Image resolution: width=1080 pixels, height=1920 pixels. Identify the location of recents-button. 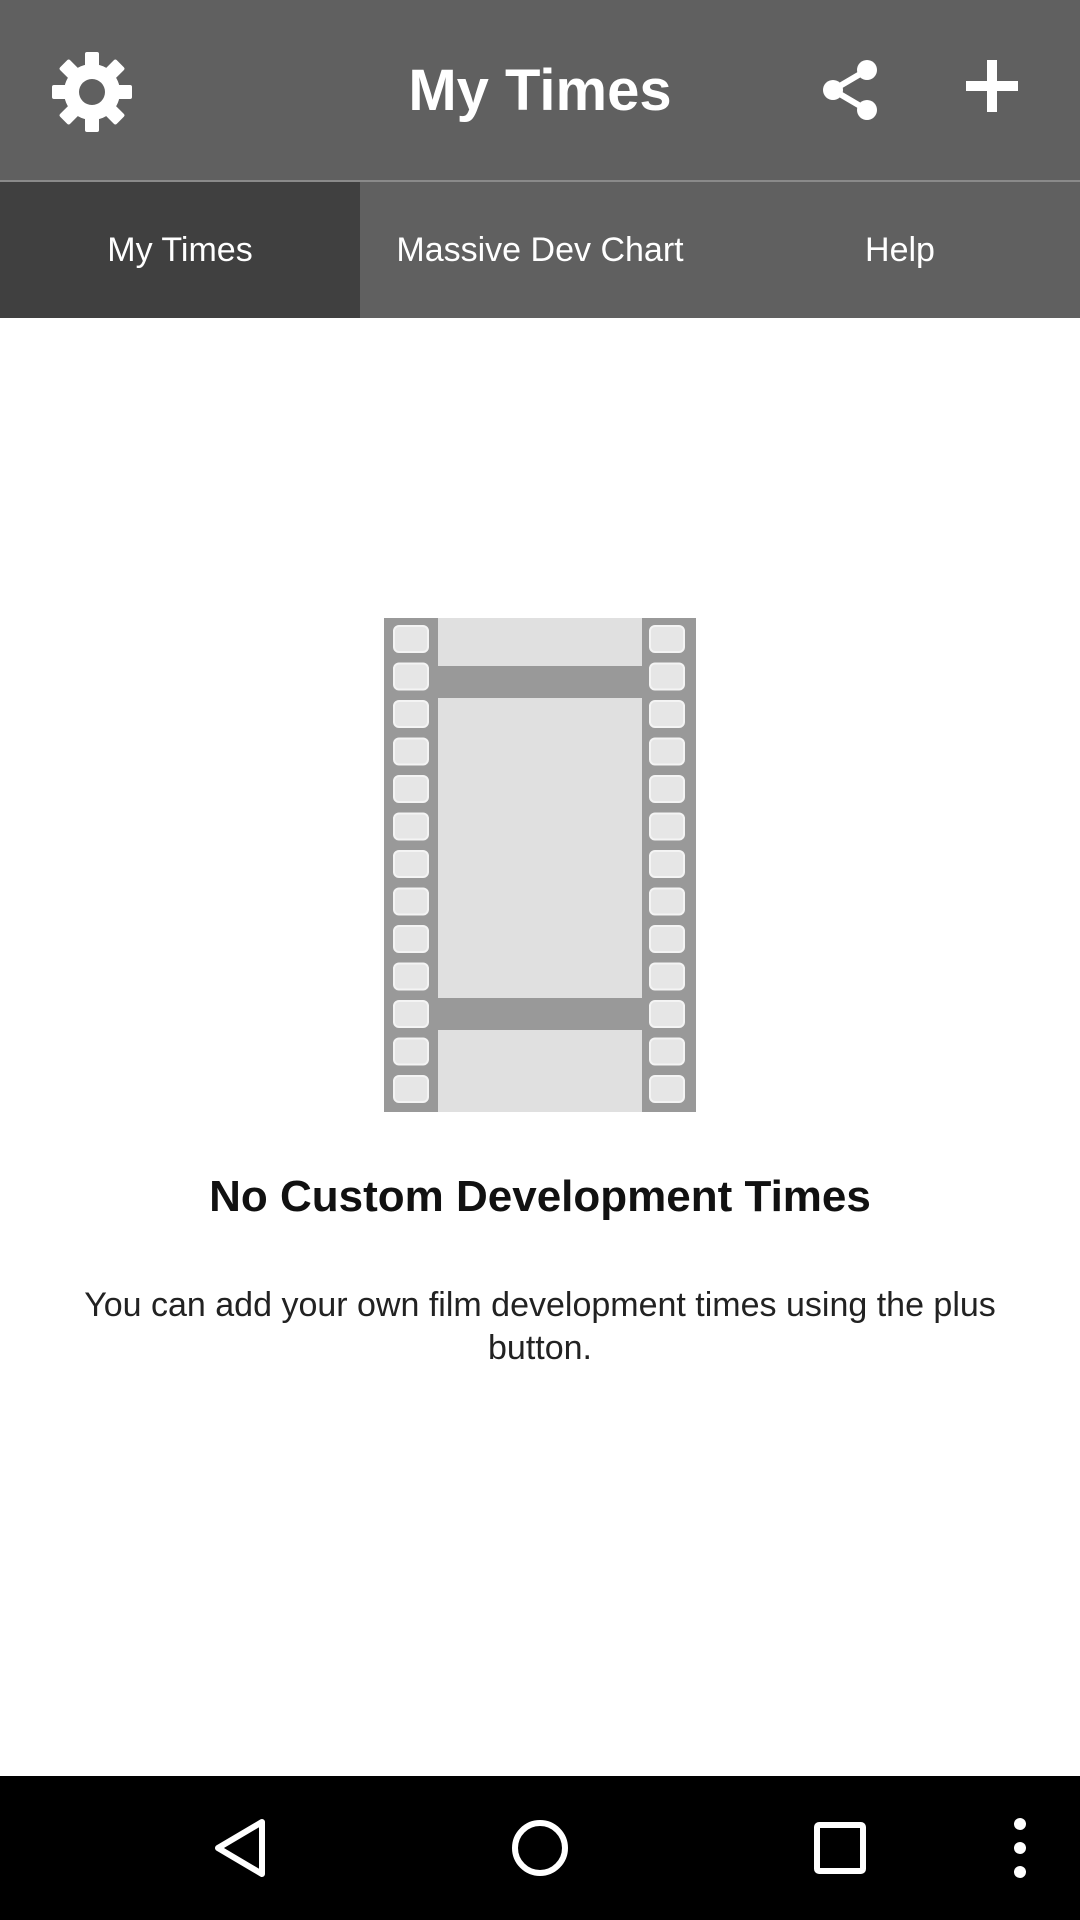
(840, 1848).